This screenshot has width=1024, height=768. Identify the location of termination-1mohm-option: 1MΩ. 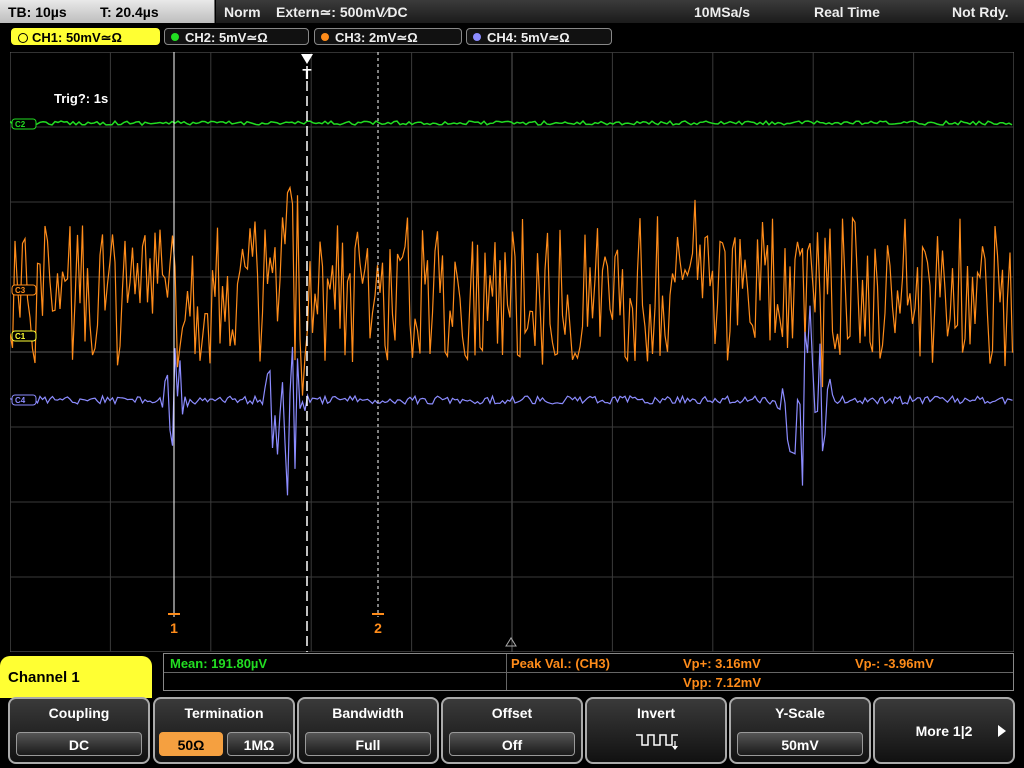
(259, 744).